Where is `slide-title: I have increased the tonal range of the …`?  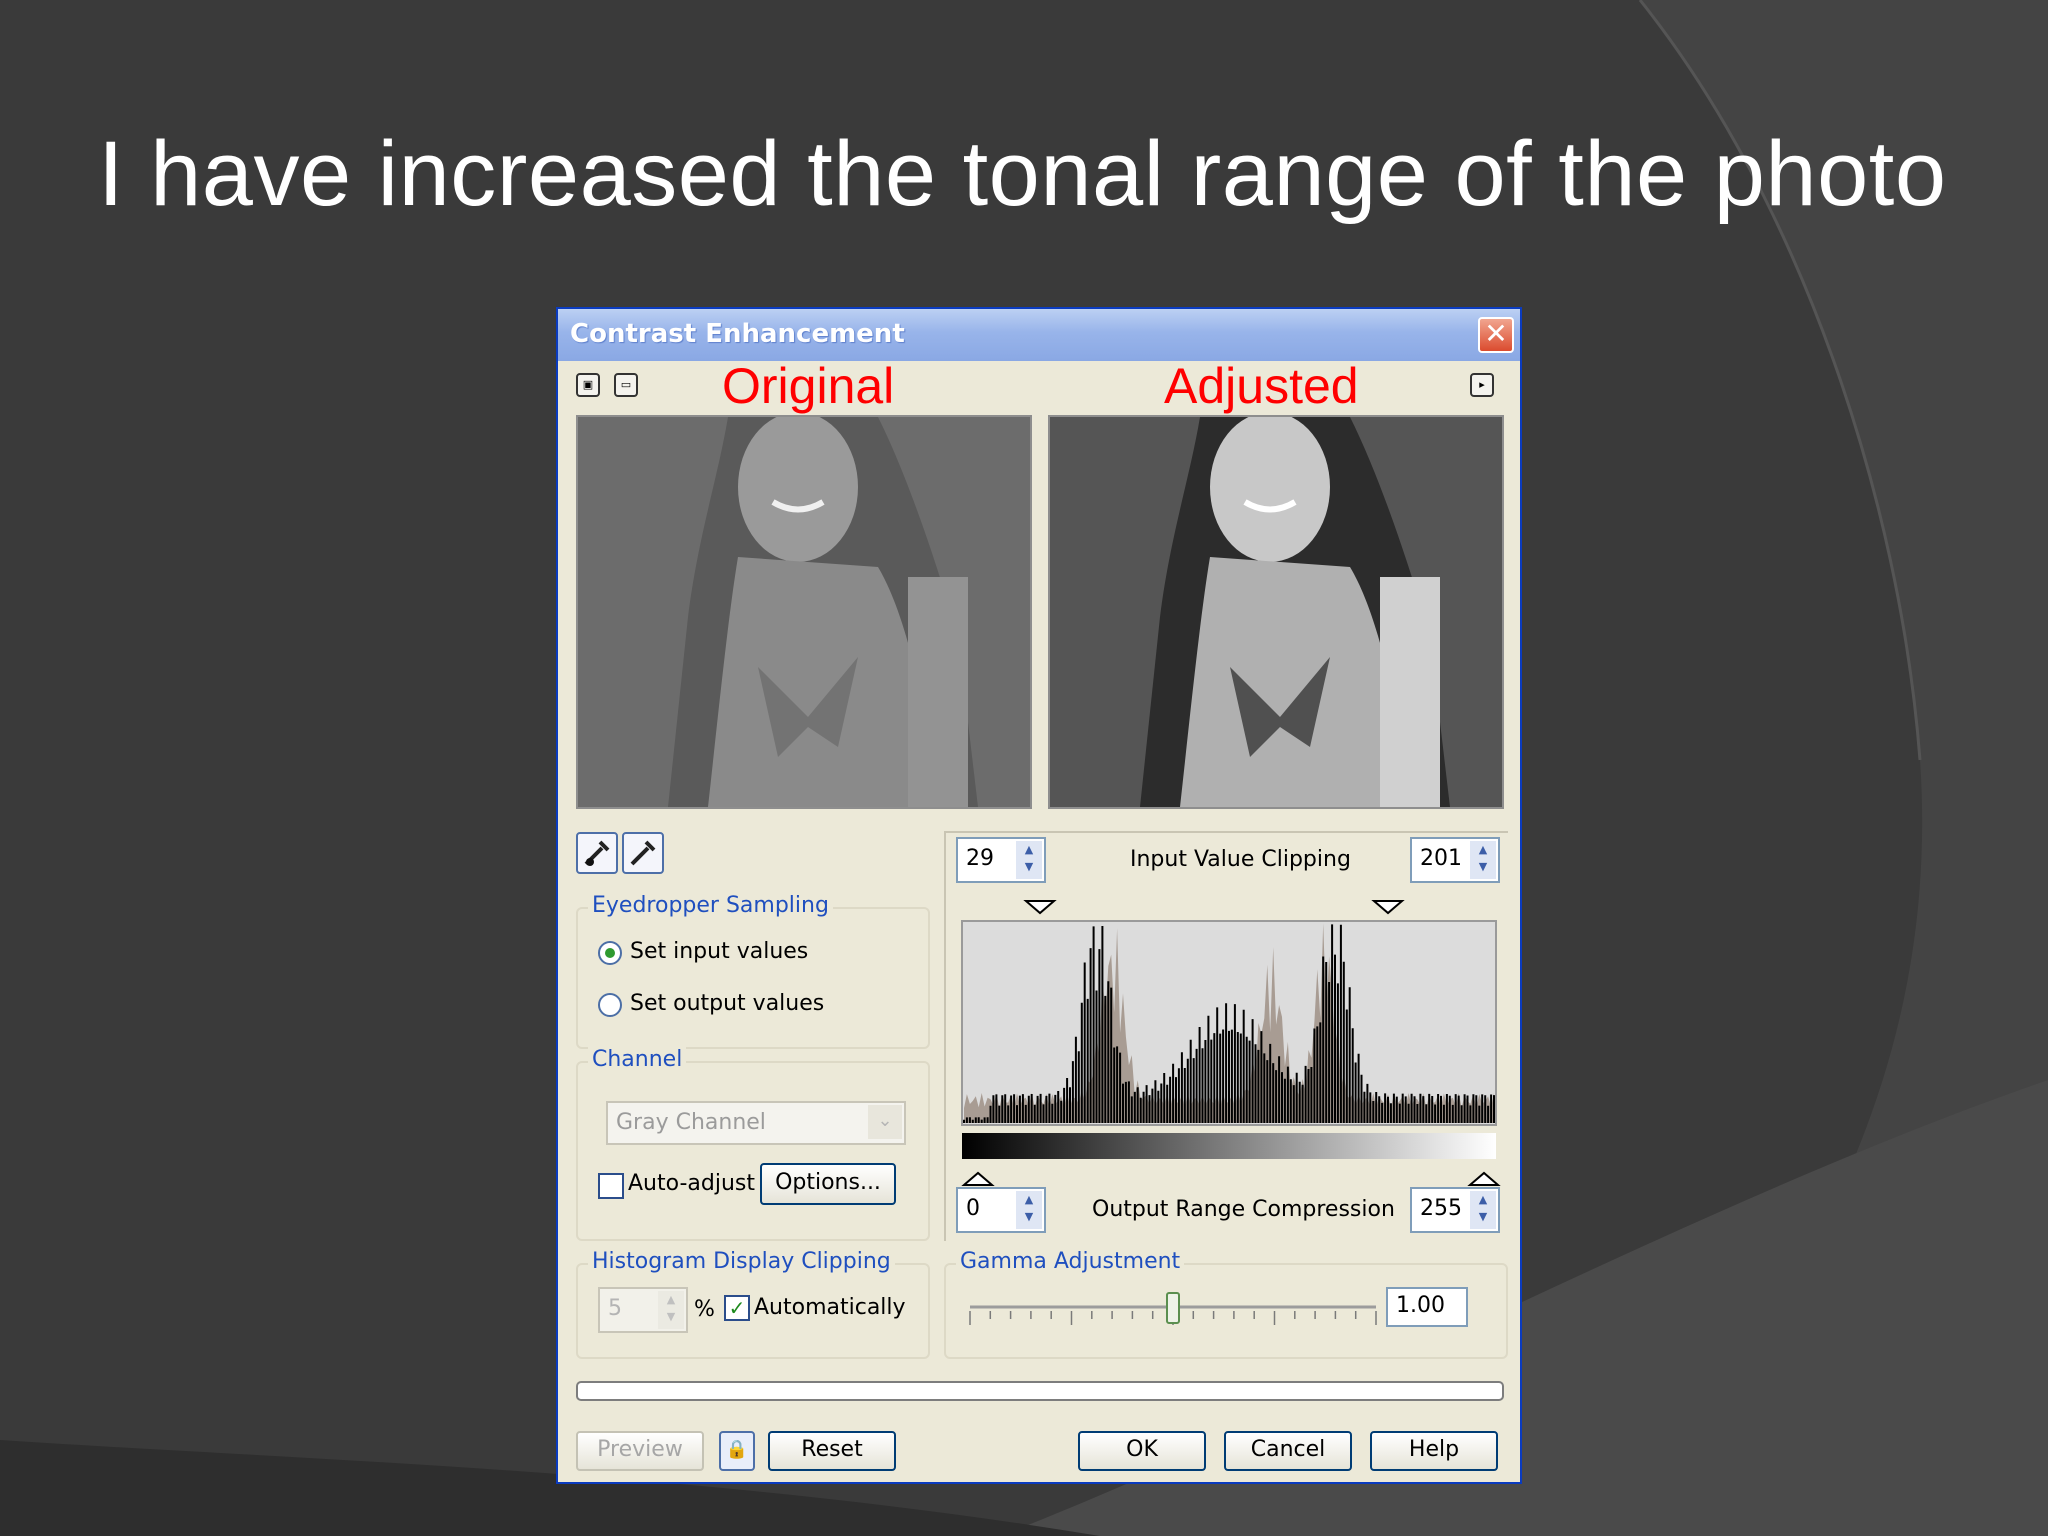 slide-title: I have increased the tonal range of the … is located at coordinates (1022, 174).